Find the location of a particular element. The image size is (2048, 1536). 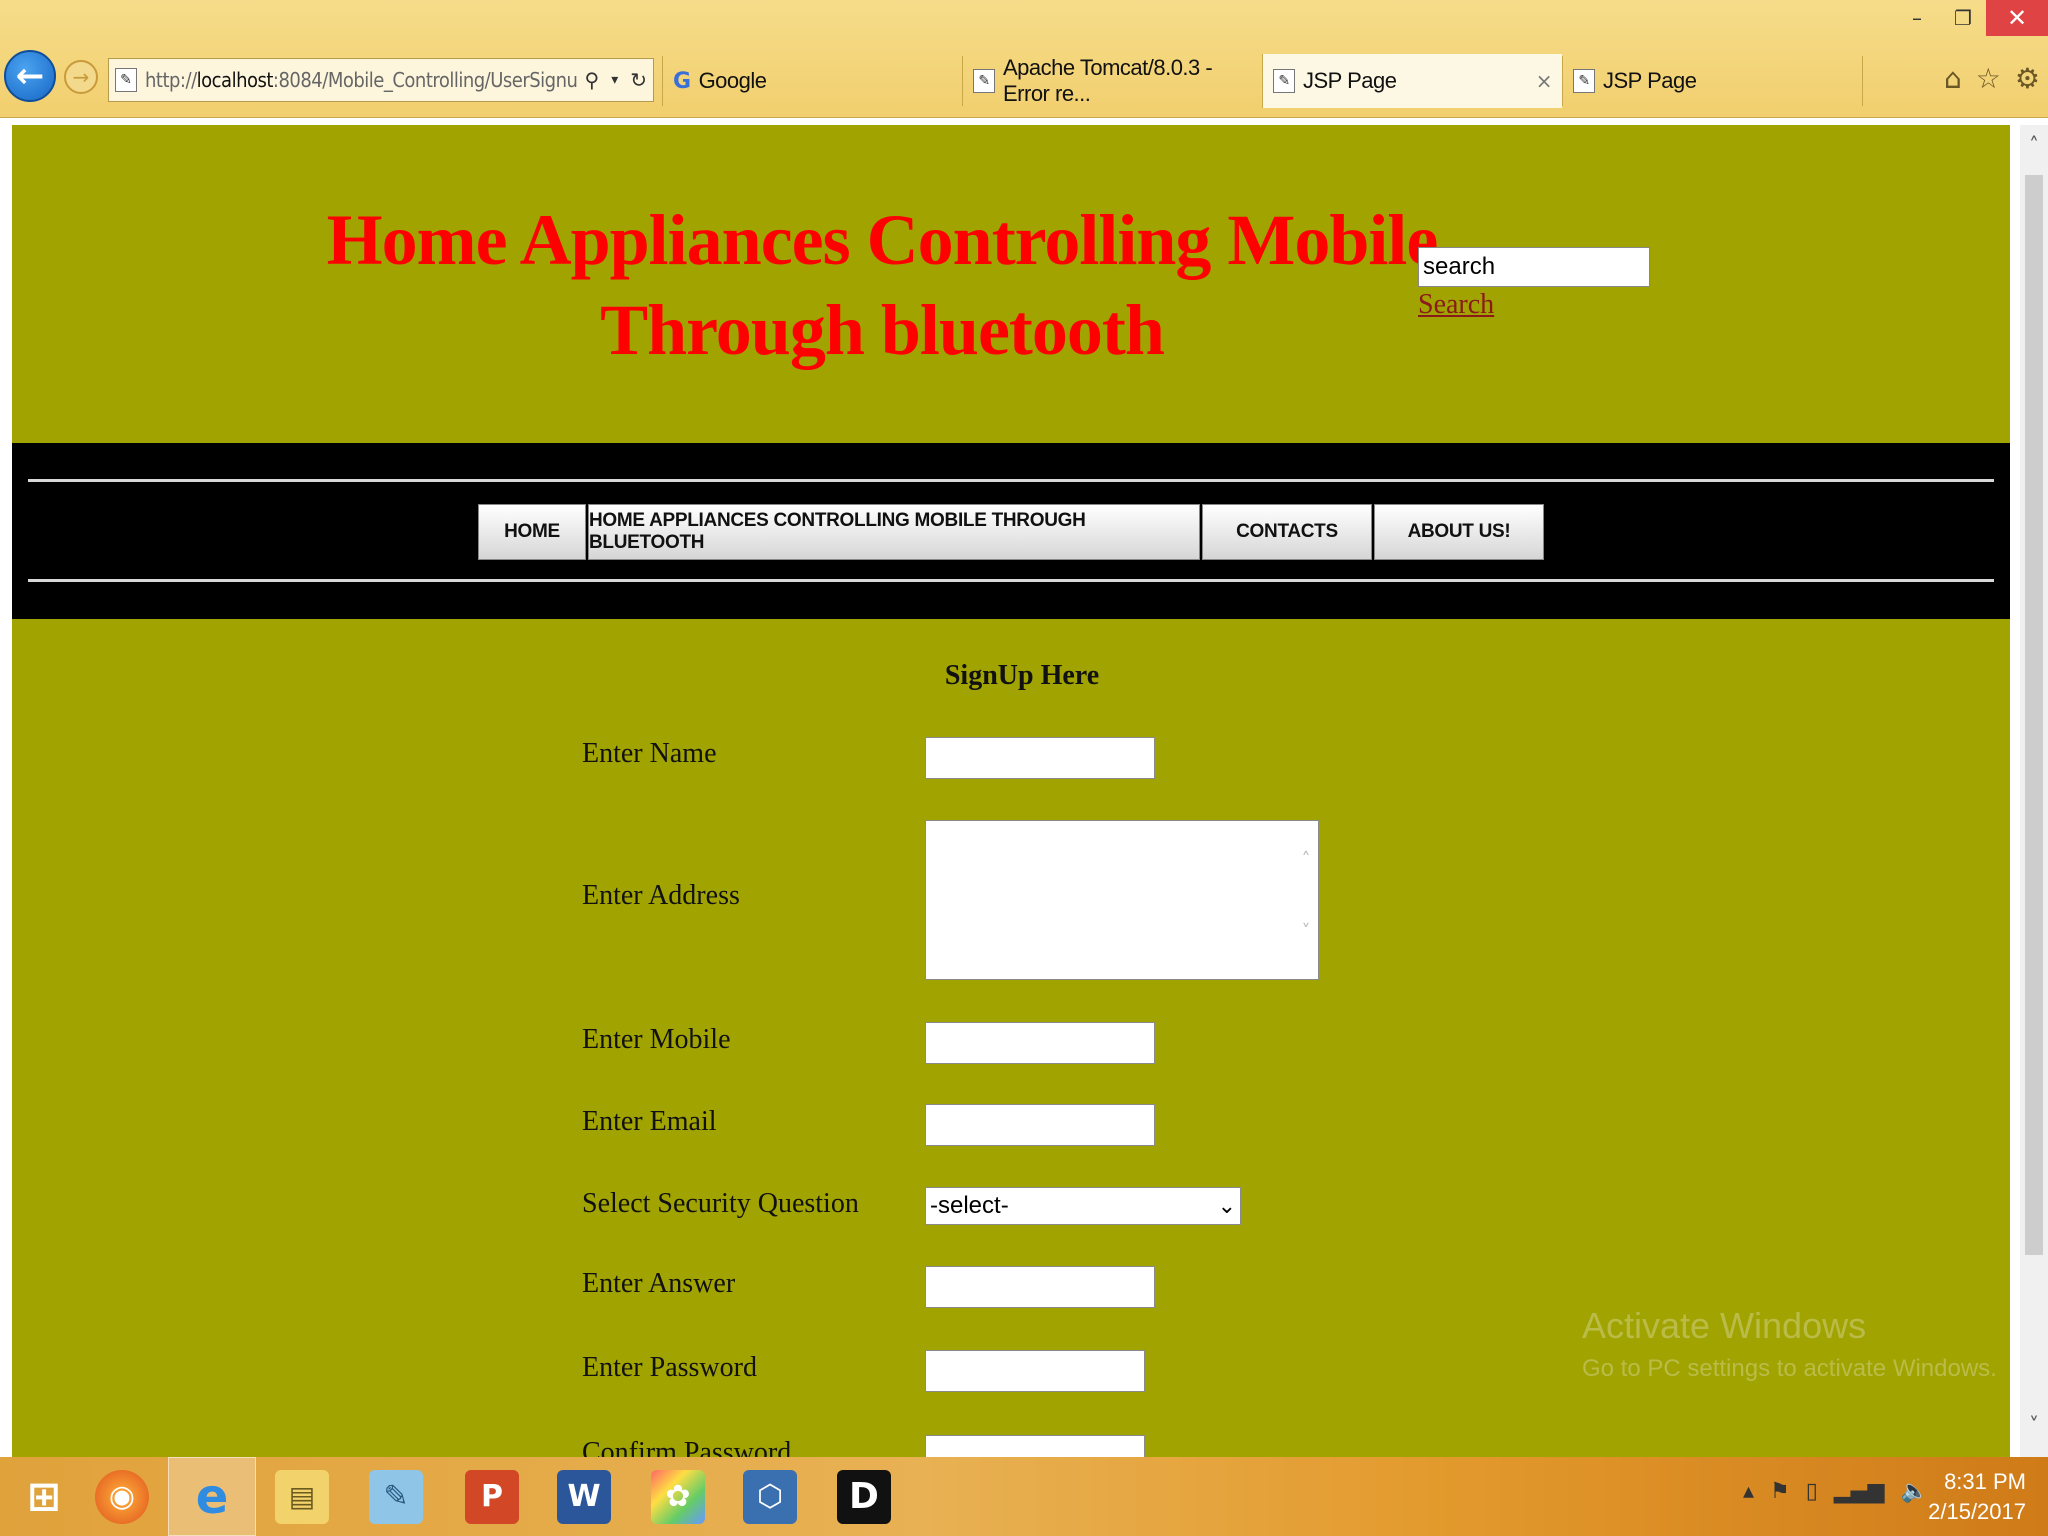

close-window-button: ✕ is located at coordinates (2017, 18).